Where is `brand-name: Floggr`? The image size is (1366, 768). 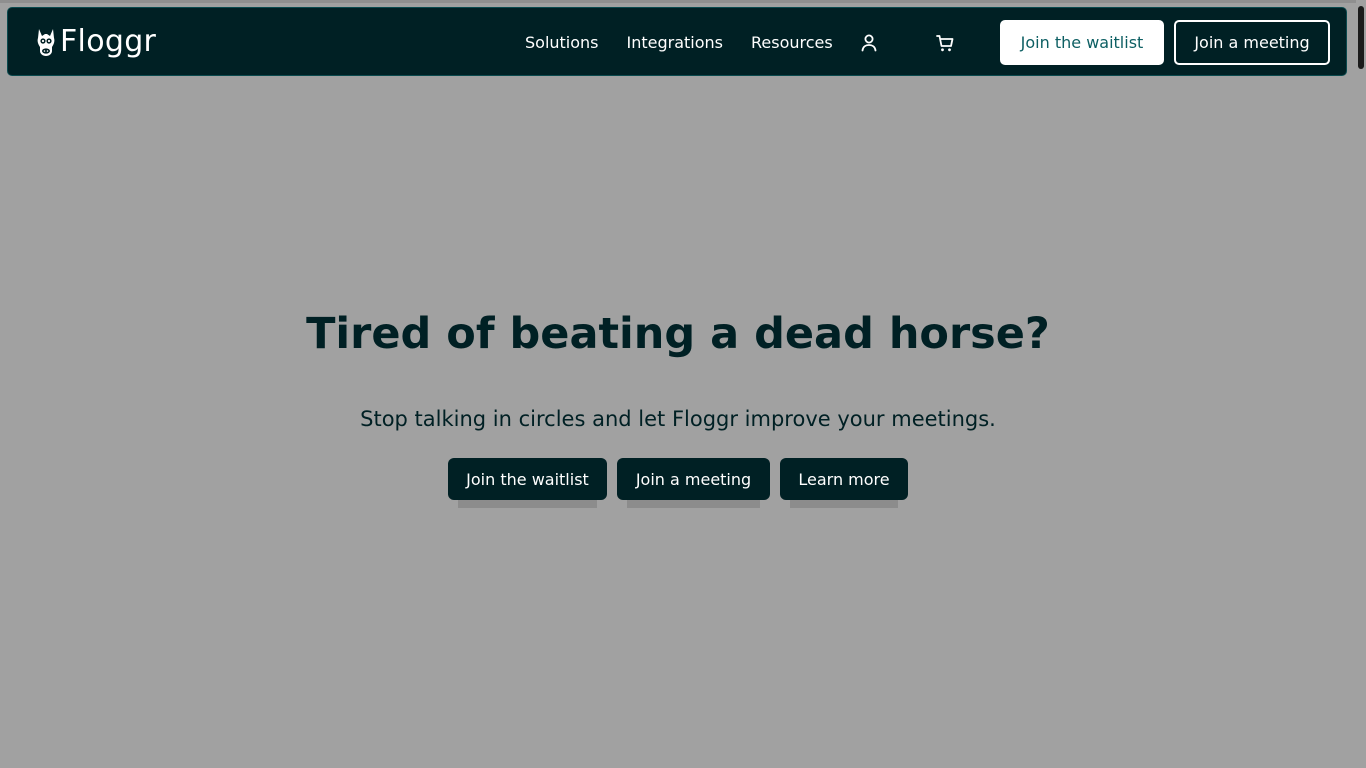
brand-name: Floggr is located at coordinates (108, 41).